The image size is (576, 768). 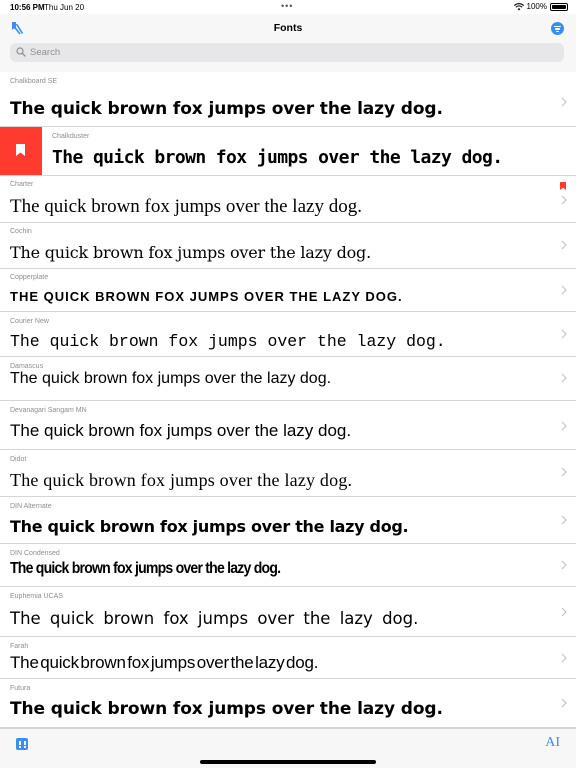 I want to click on font-name: Charter, so click(x=22, y=184).